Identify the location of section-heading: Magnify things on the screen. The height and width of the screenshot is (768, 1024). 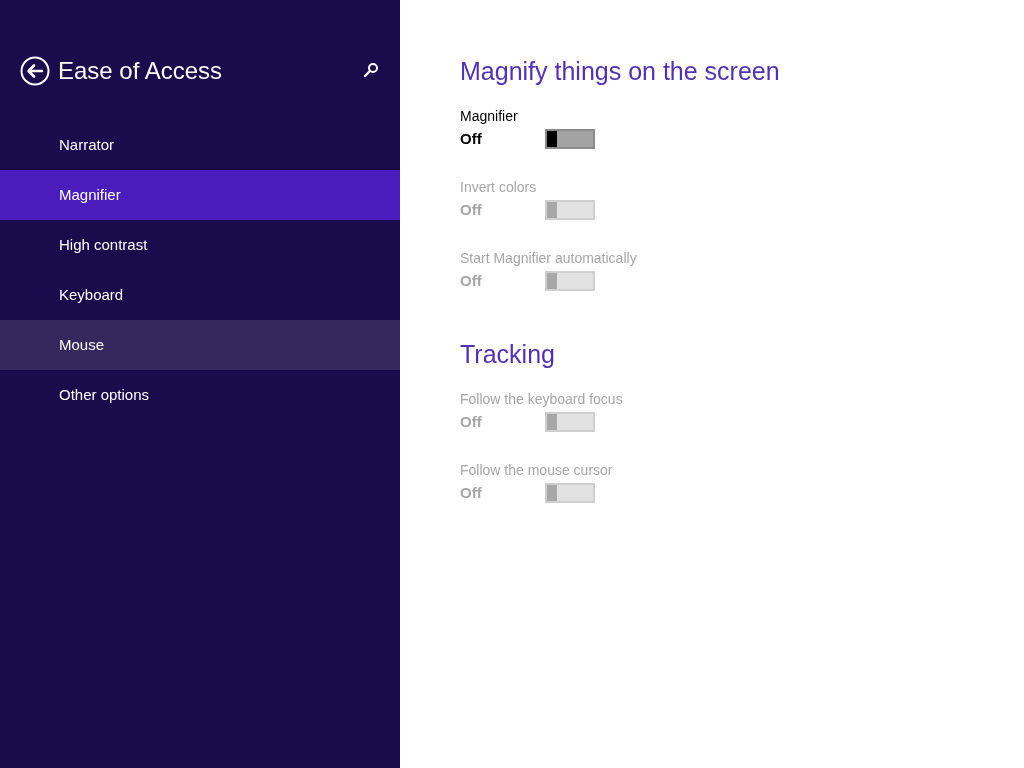
(620, 71).